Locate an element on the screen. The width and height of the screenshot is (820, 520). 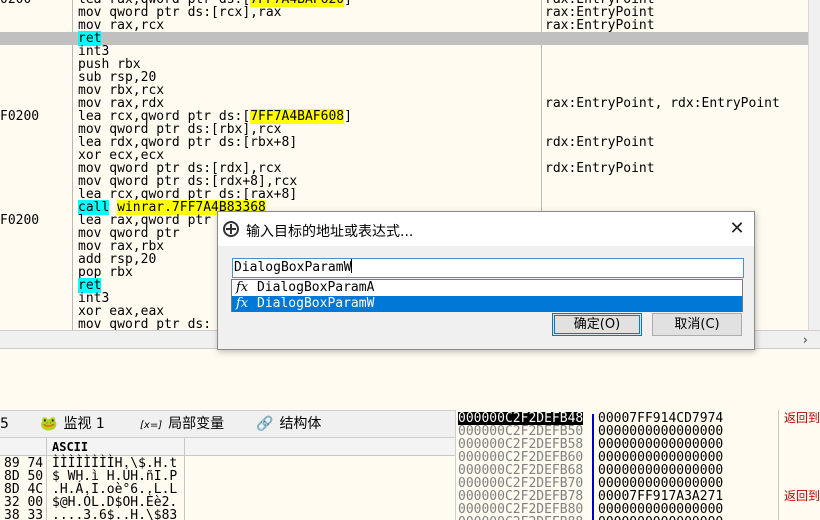
autocomplete-item-label: DialogBoxParamA is located at coordinates (316, 287).